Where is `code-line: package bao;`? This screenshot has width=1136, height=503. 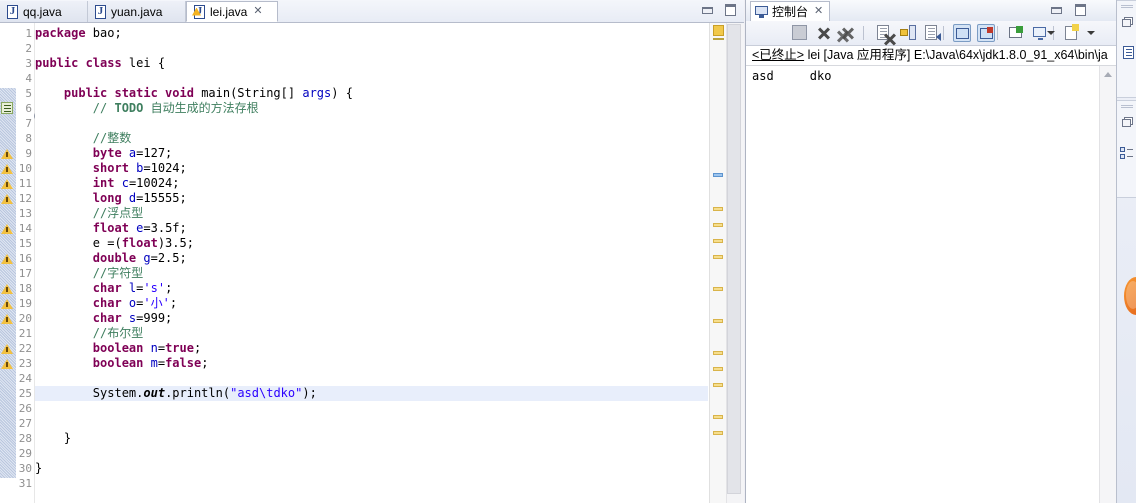
code-line: package bao; is located at coordinates (78, 33).